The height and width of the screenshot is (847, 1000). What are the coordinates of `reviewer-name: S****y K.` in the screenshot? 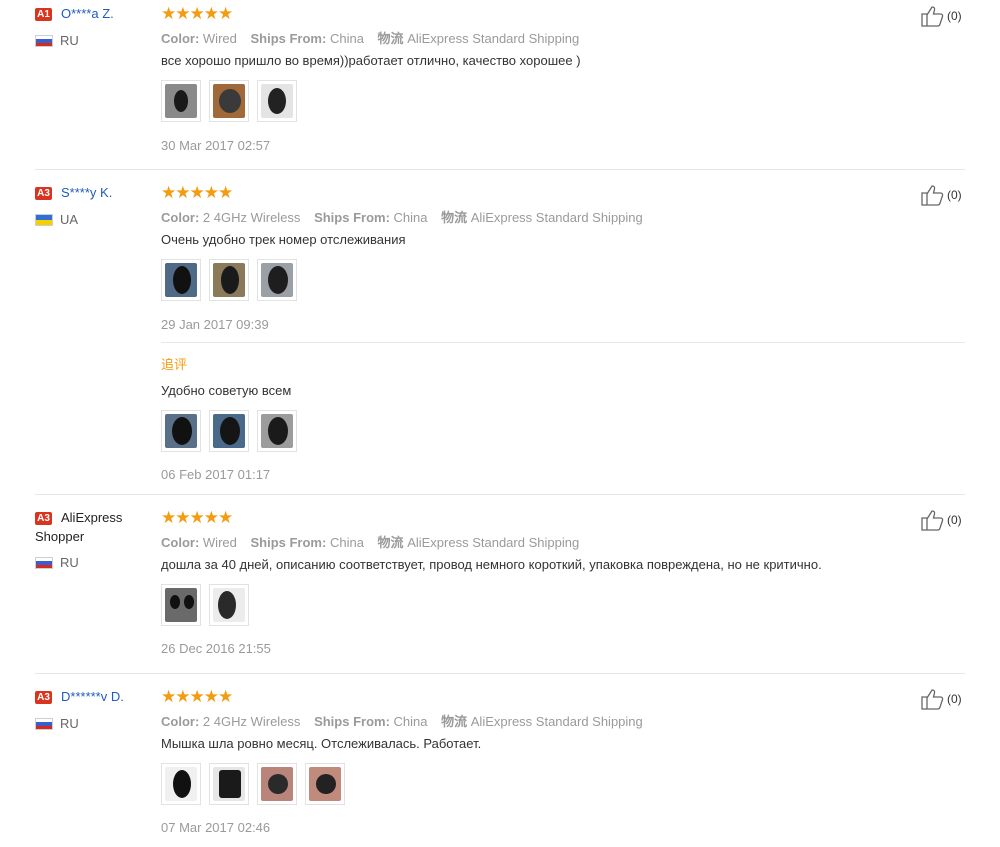 It's located at (86, 192).